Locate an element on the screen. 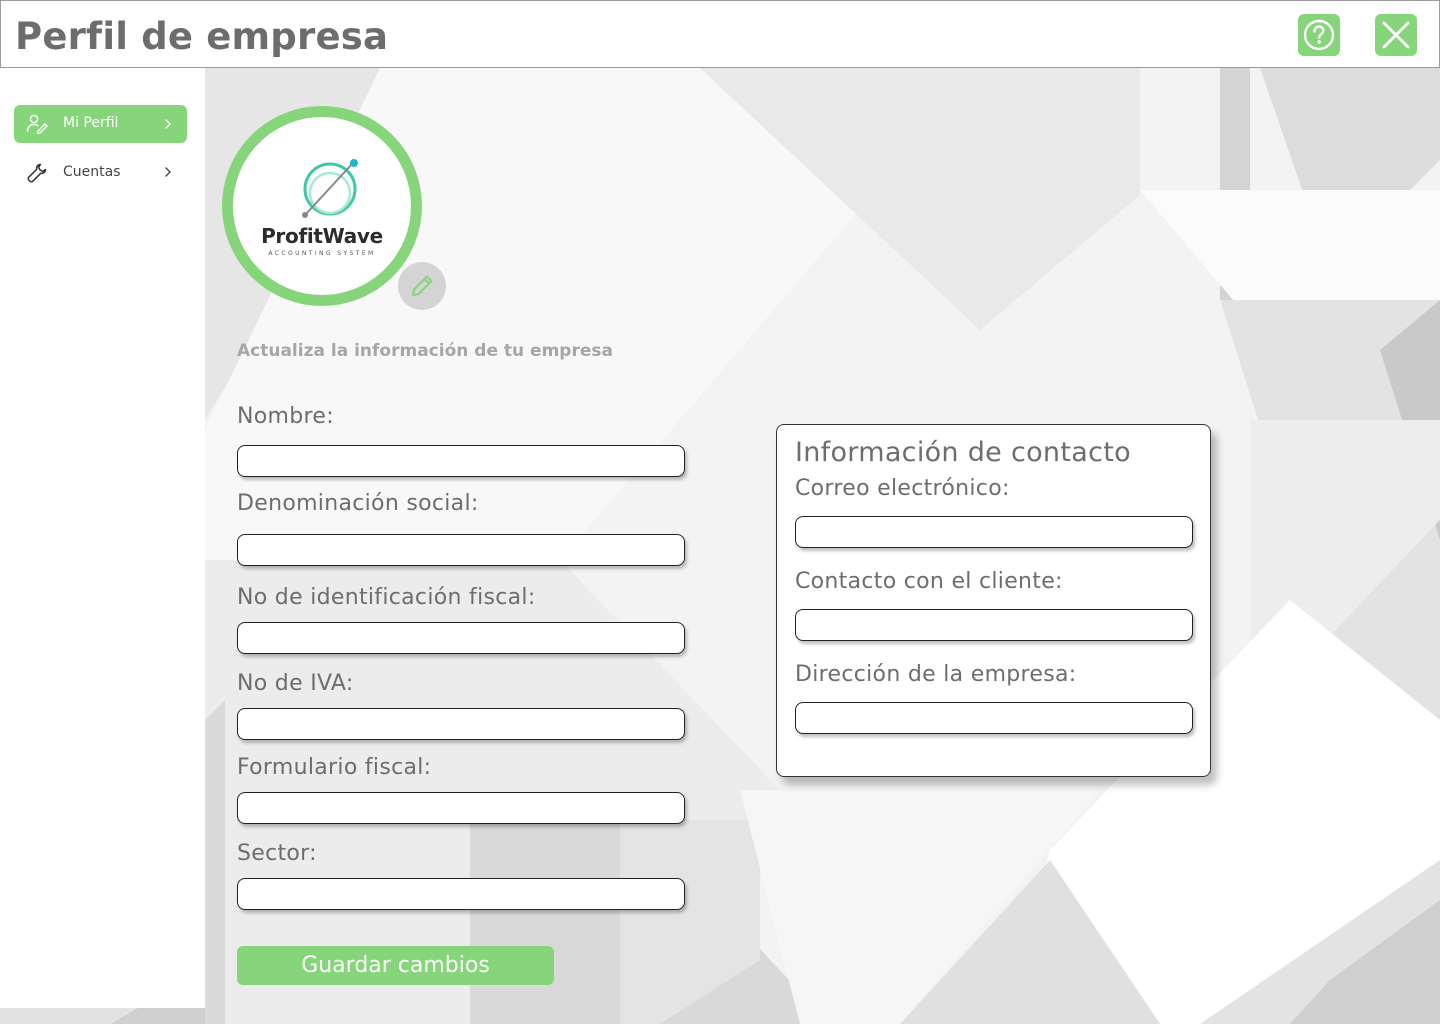 This screenshot has height=1024, width=1440. sidebar-item-mi-perfil: Mi Perfil is located at coordinates (100, 124).